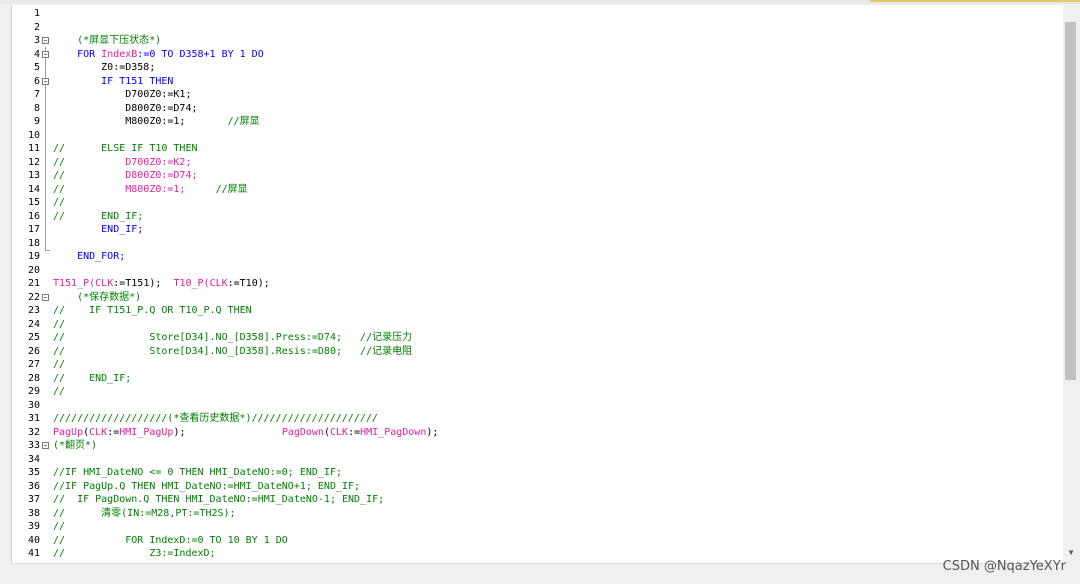 The height and width of the screenshot is (584, 1080). What do you see at coordinates (75, 445) in the screenshot?
I see `code-token: (*翻页*)` at bounding box center [75, 445].